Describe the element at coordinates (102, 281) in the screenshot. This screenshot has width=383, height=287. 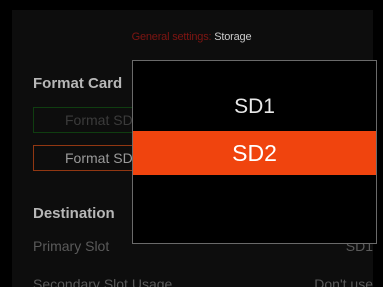
I see `secondary-slot-label: Secondary Slot Usage` at that location.